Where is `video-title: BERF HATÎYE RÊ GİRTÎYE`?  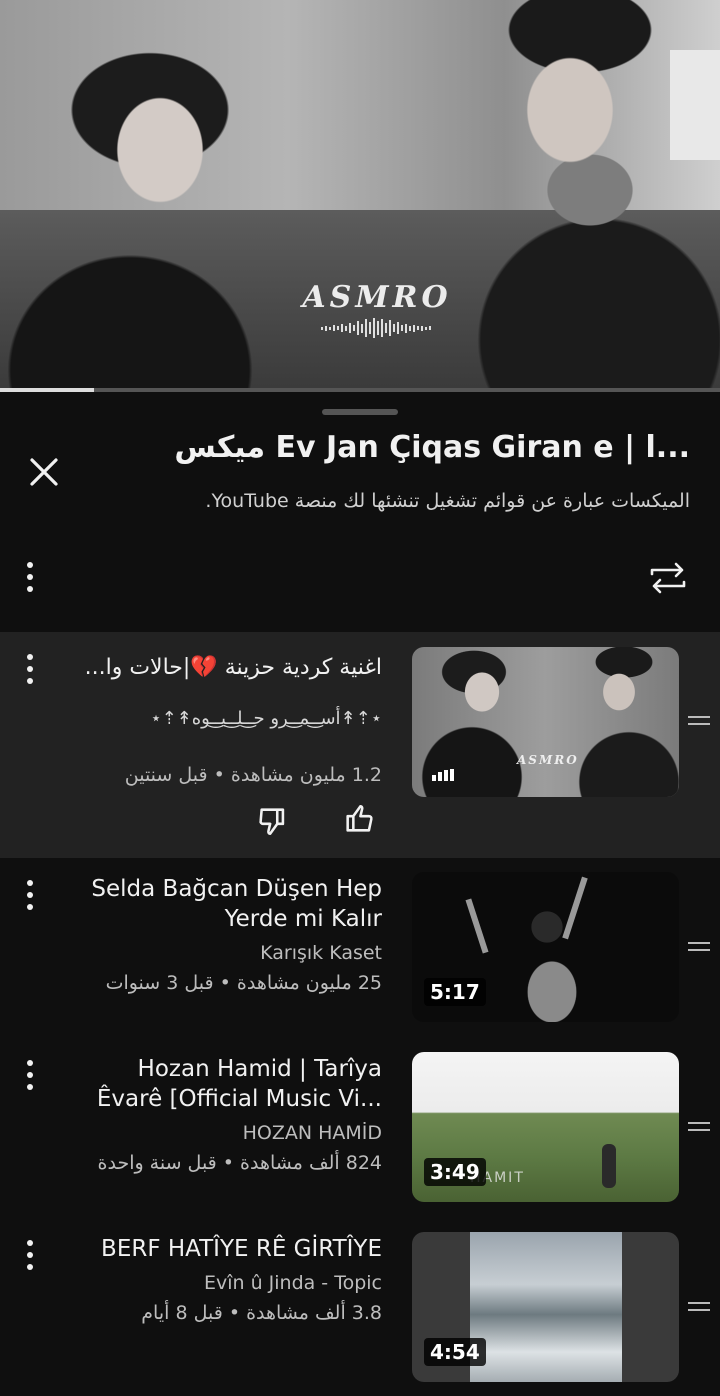 video-title: BERF HATÎYE RÊ GİRTÎYE is located at coordinates (241, 1249).